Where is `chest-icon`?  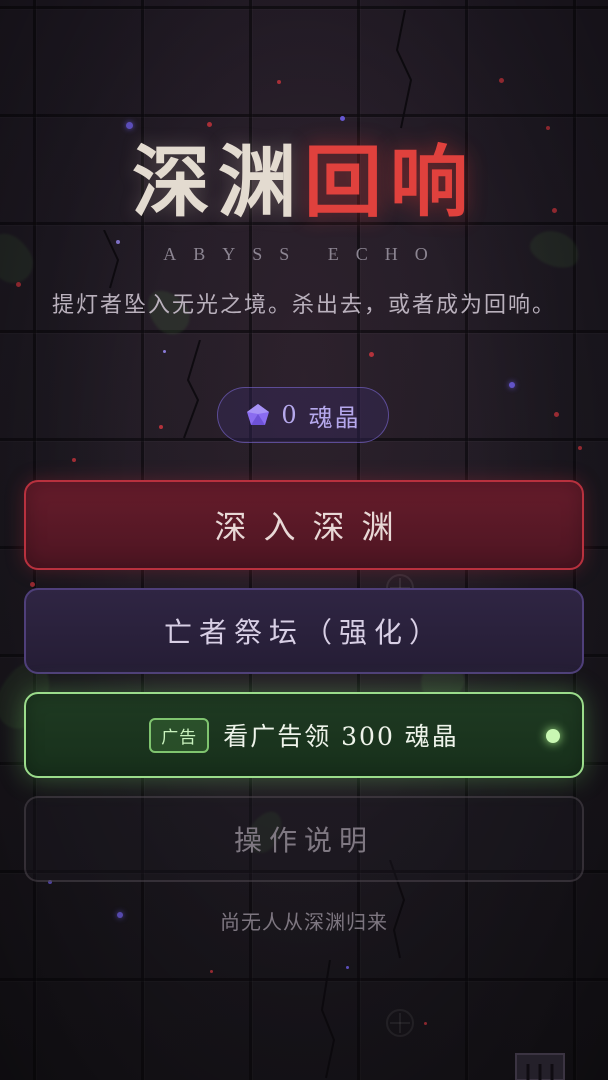
chest-icon is located at coordinates (540, 1066).